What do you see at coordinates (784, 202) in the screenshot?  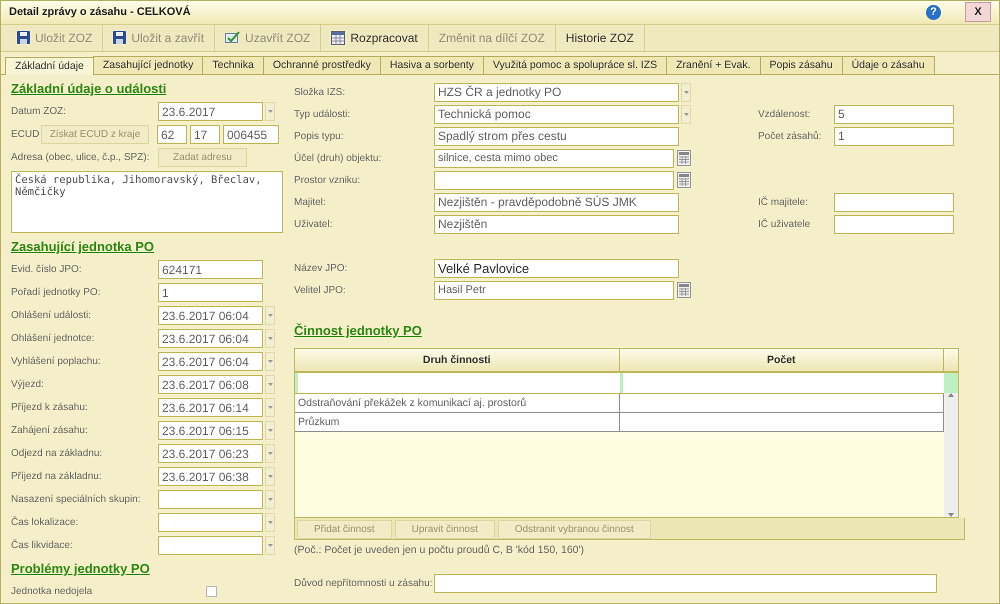 I see `field-label: IČ majitele:` at bounding box center [784, 202].